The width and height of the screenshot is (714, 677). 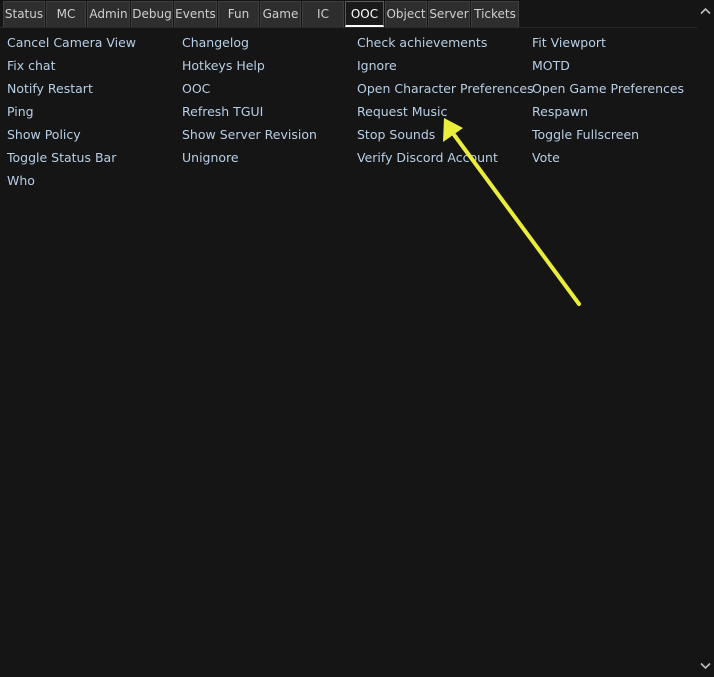 I want to click on tab-tickets: Tickets, so click(x=495, y=14).